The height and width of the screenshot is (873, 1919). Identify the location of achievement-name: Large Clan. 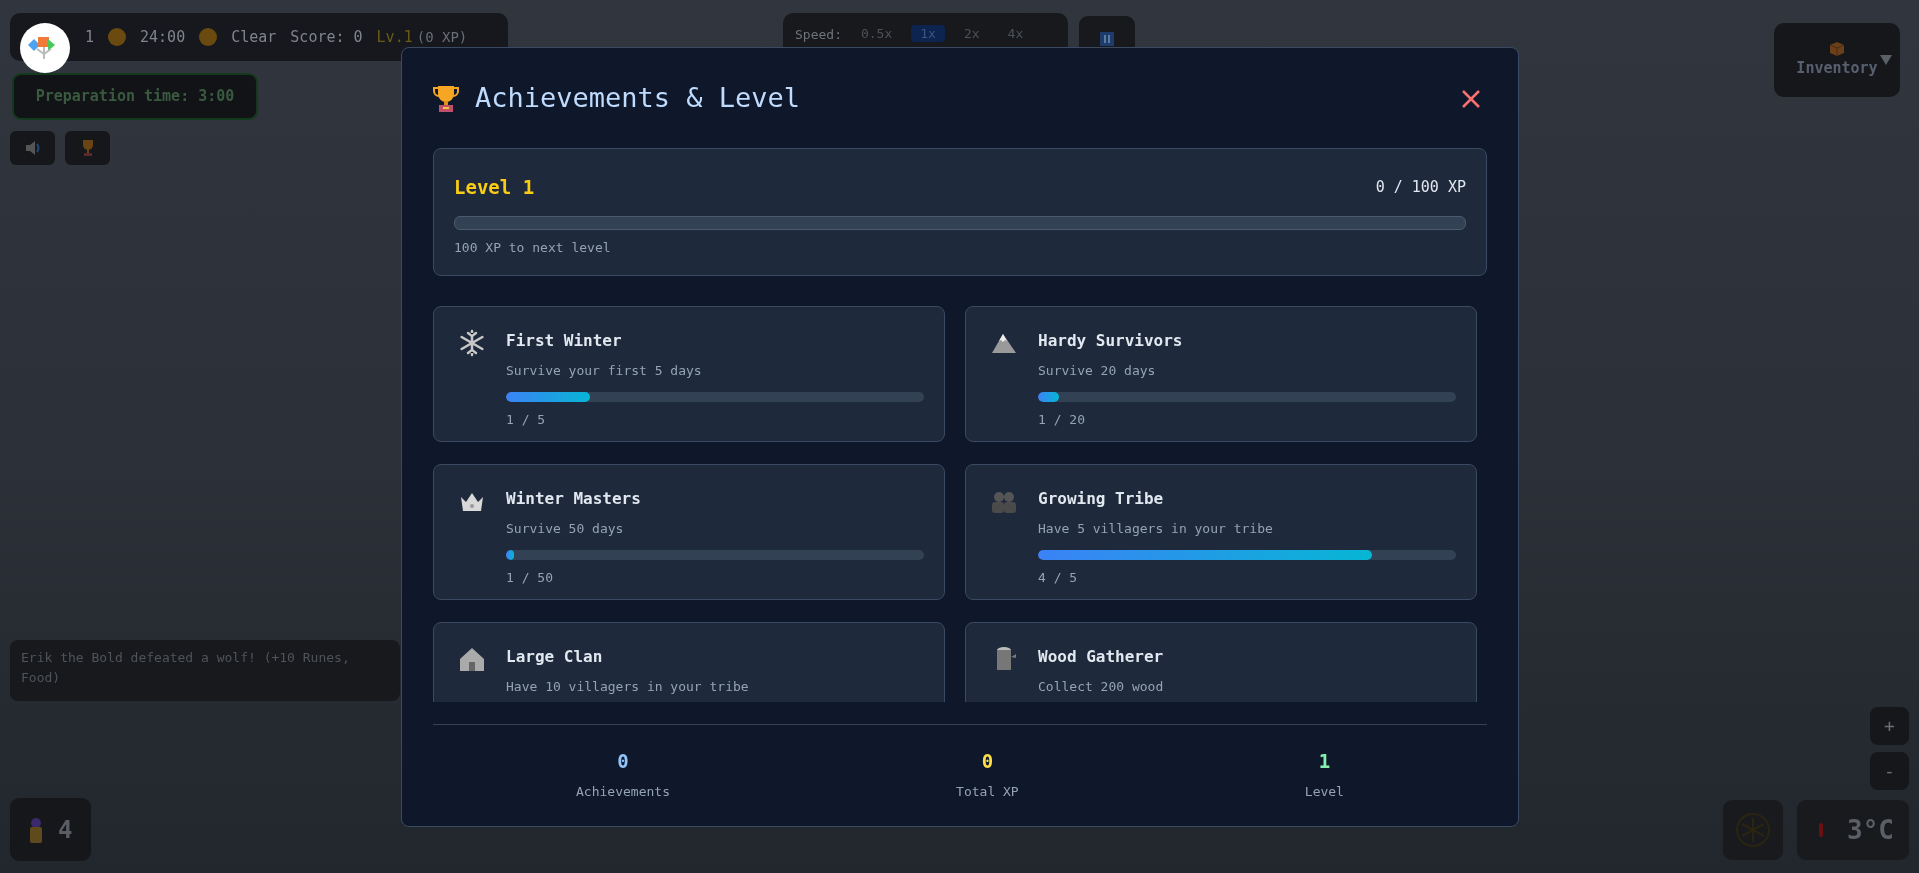
(555, 657).